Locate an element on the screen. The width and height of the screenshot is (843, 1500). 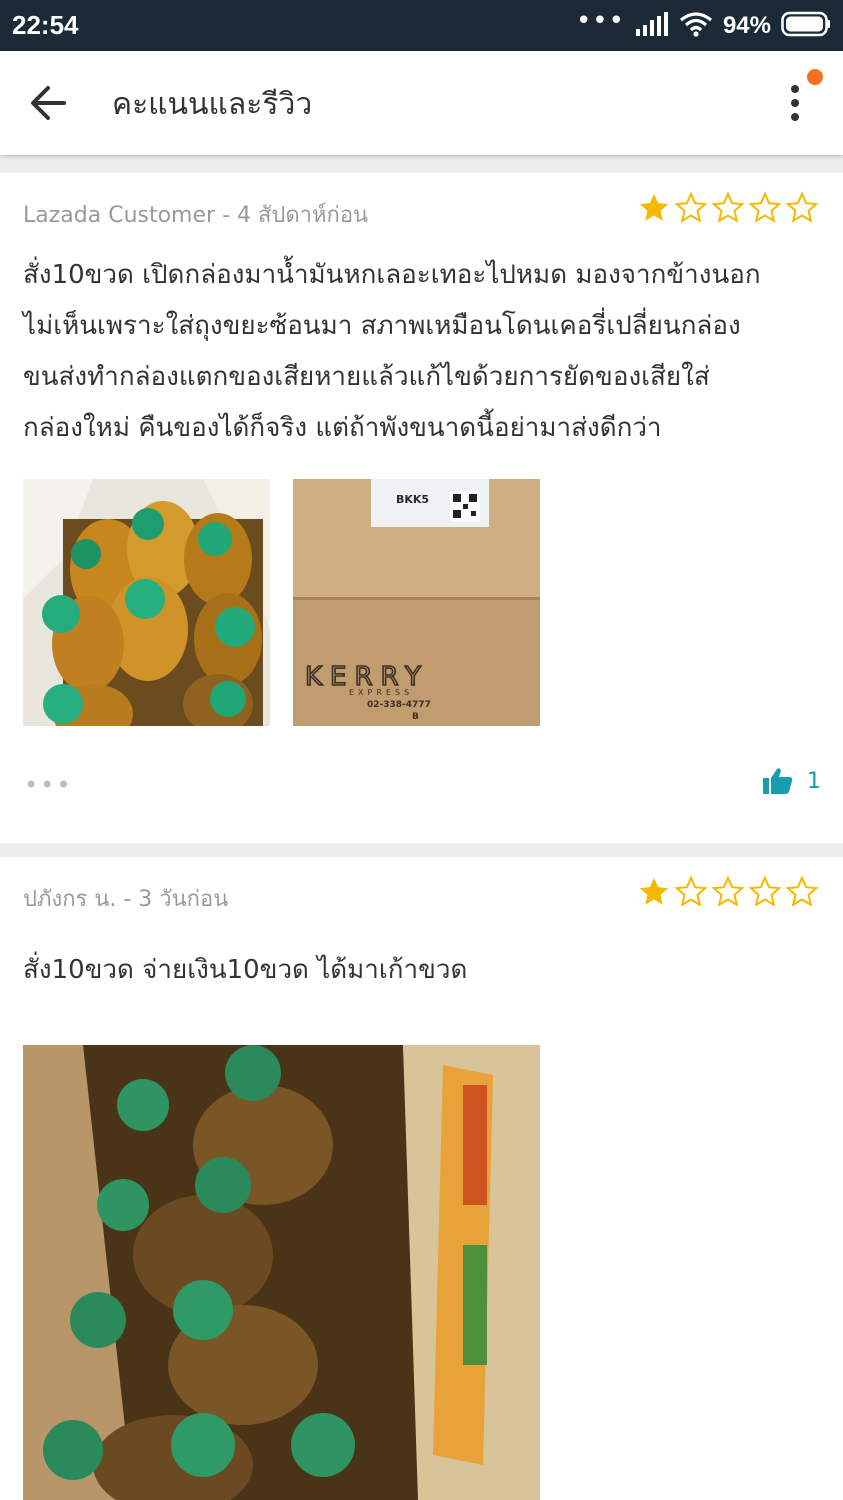
box-letter-text: B is located at coordinates (415, 717).